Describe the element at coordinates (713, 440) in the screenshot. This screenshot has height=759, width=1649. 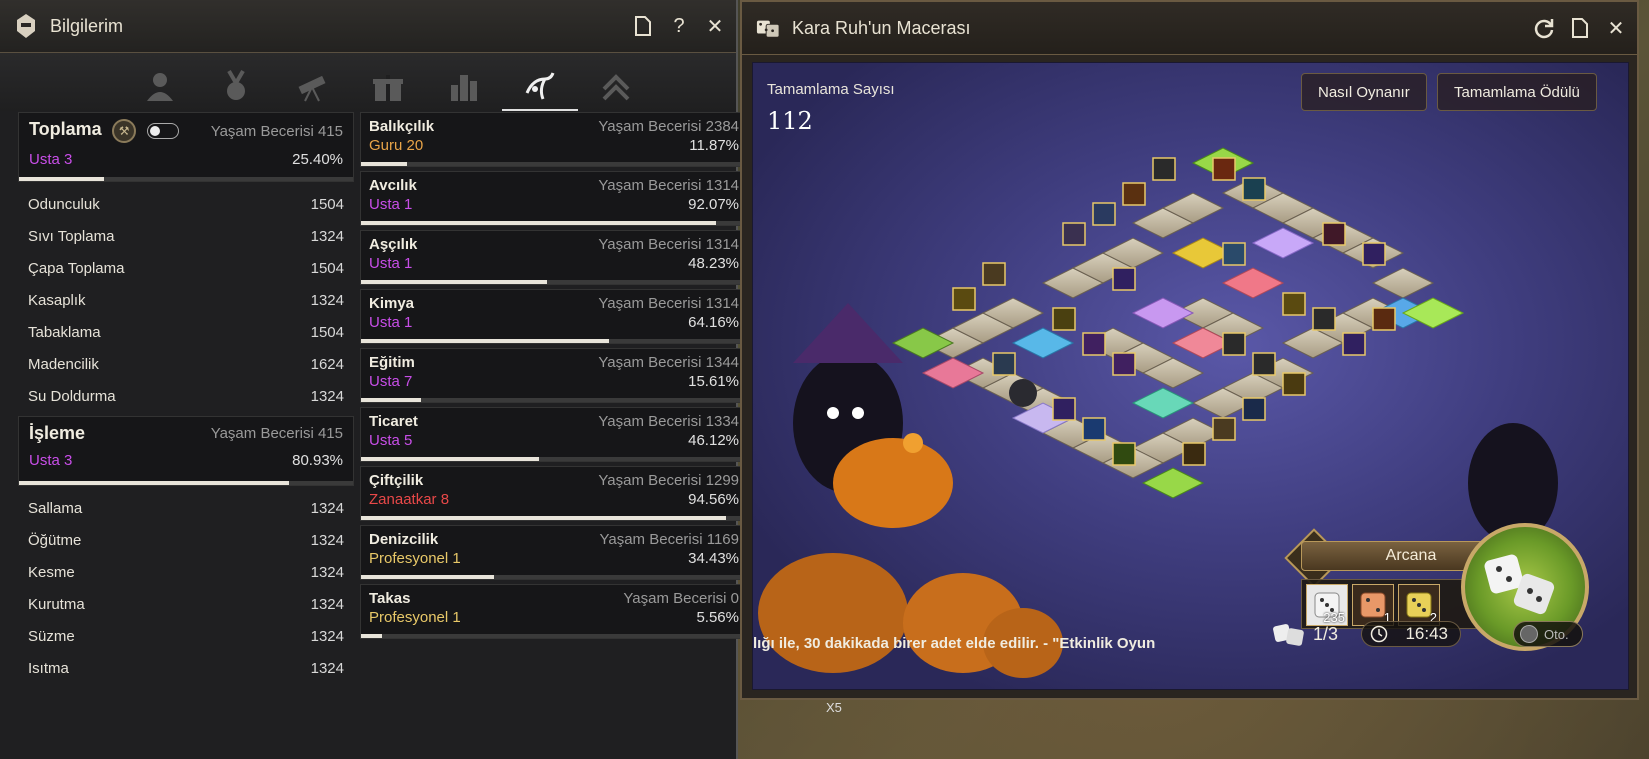
I see `skill-percent: 46.12%` at that location.